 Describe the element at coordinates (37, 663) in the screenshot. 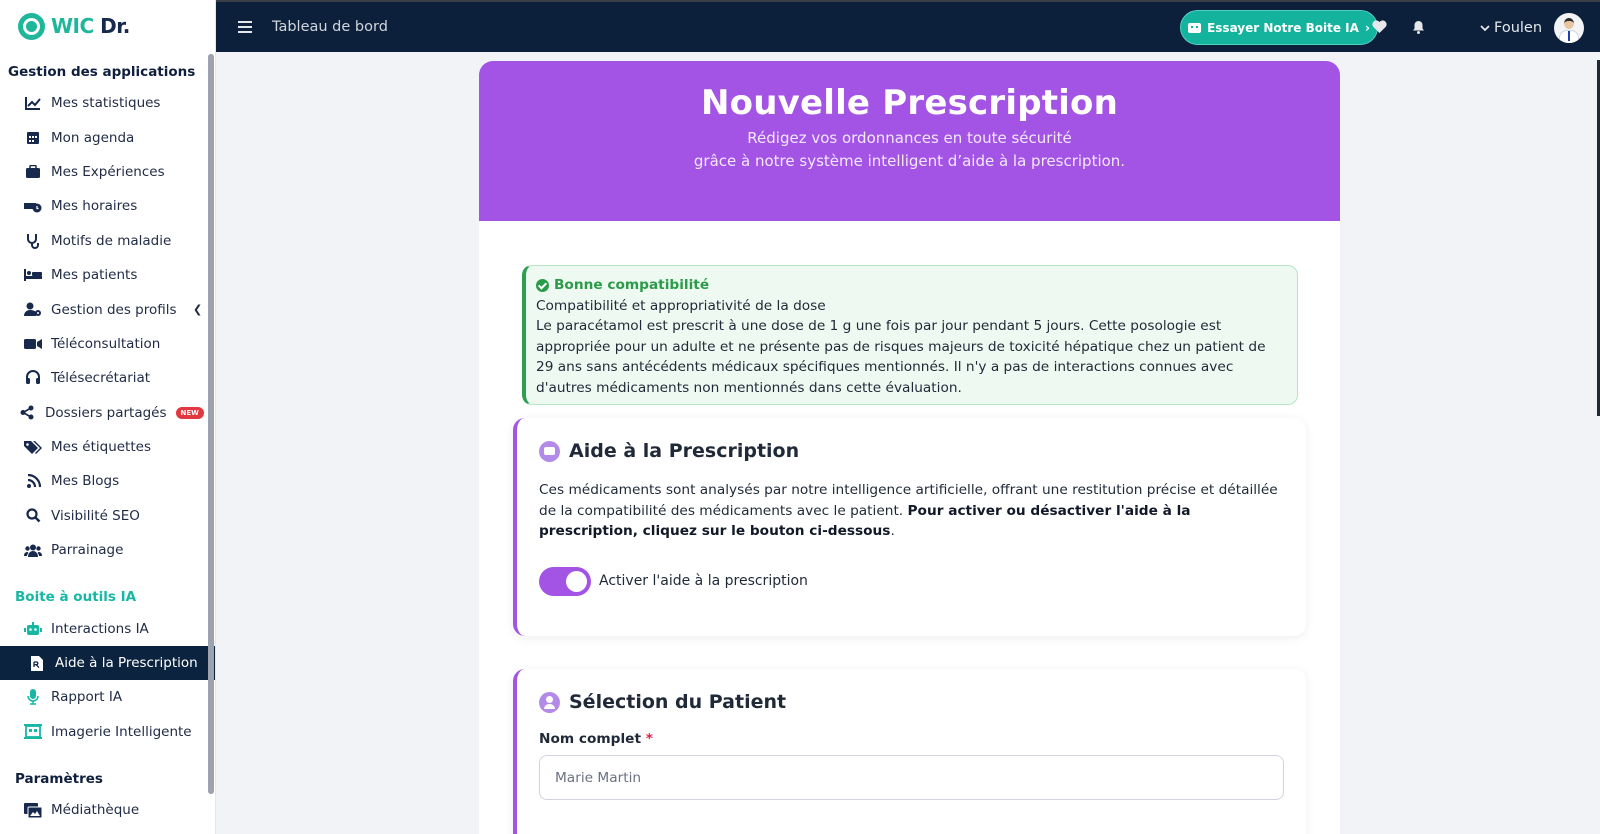

I see `prescription-file-icon` at that location.